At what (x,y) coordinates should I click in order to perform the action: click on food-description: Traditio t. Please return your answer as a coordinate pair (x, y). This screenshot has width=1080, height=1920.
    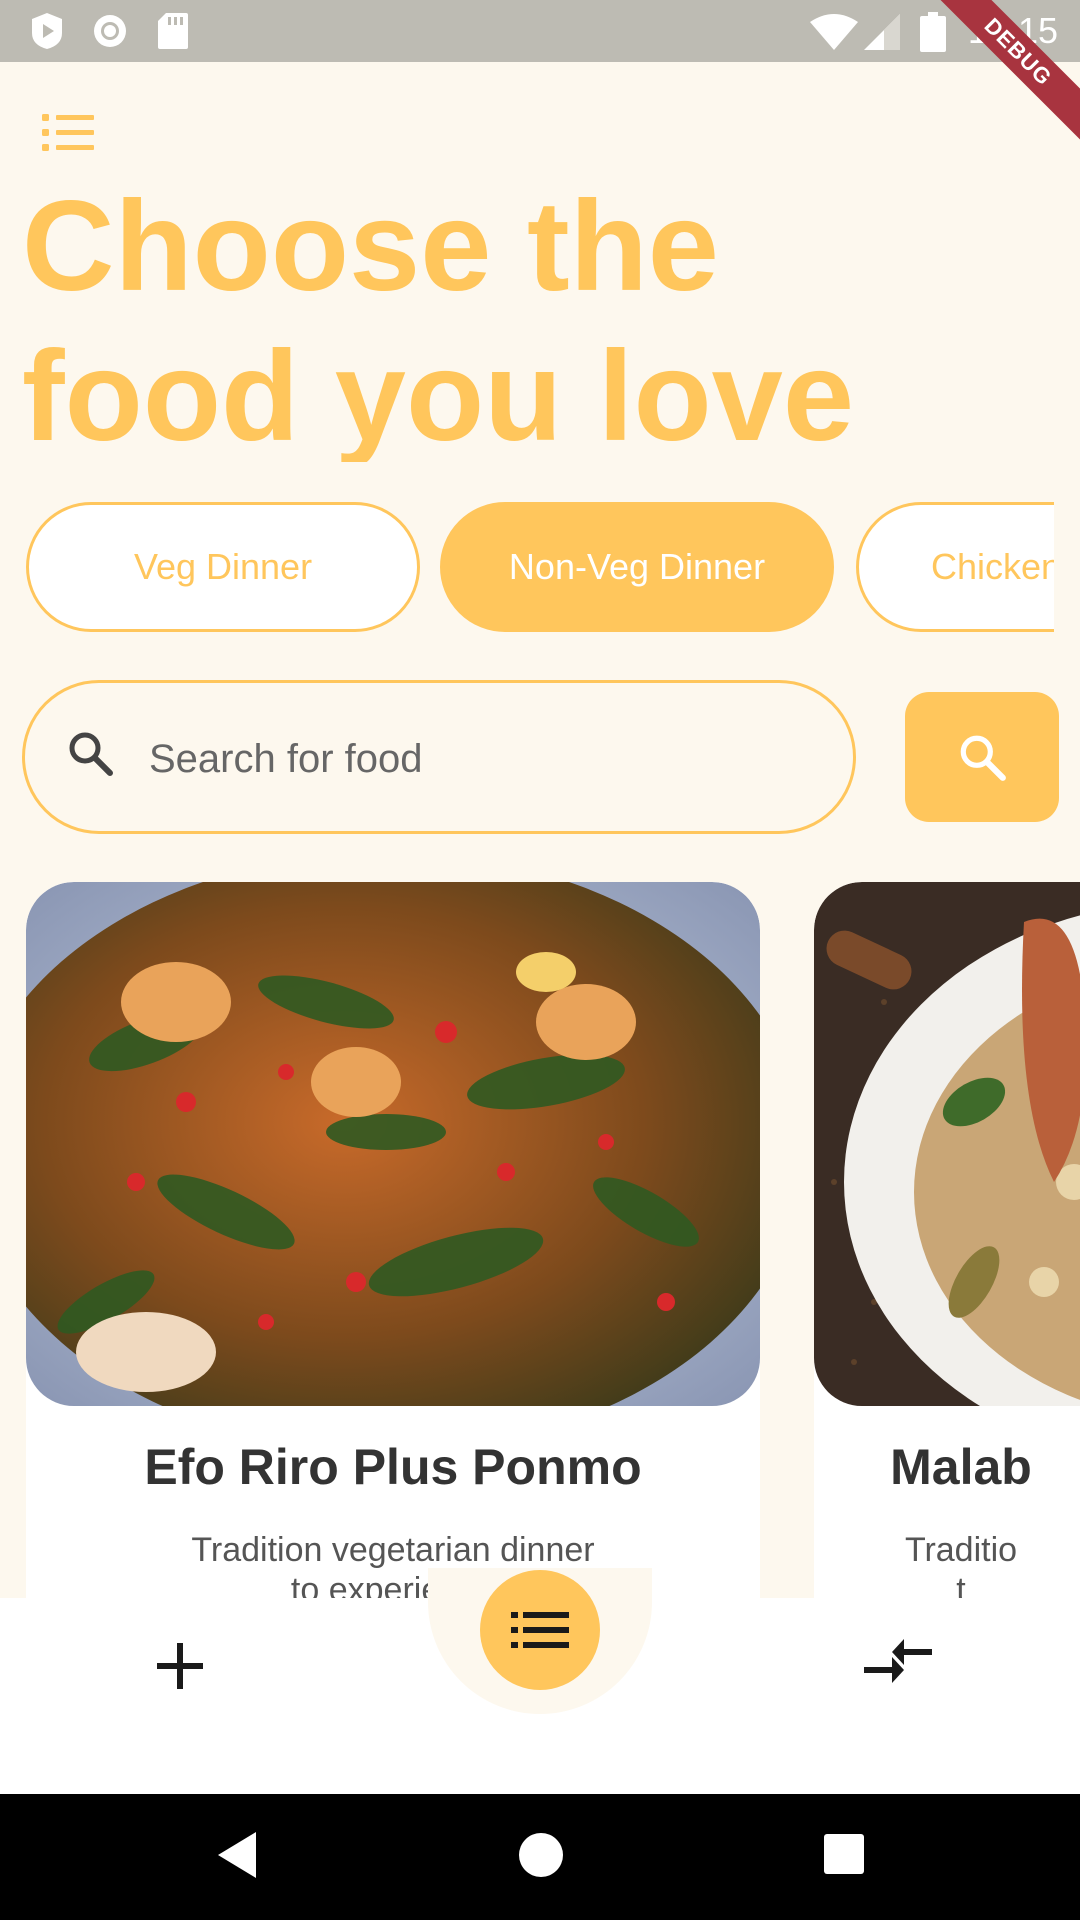
    Looking at the image, I should click on (947, 1564).